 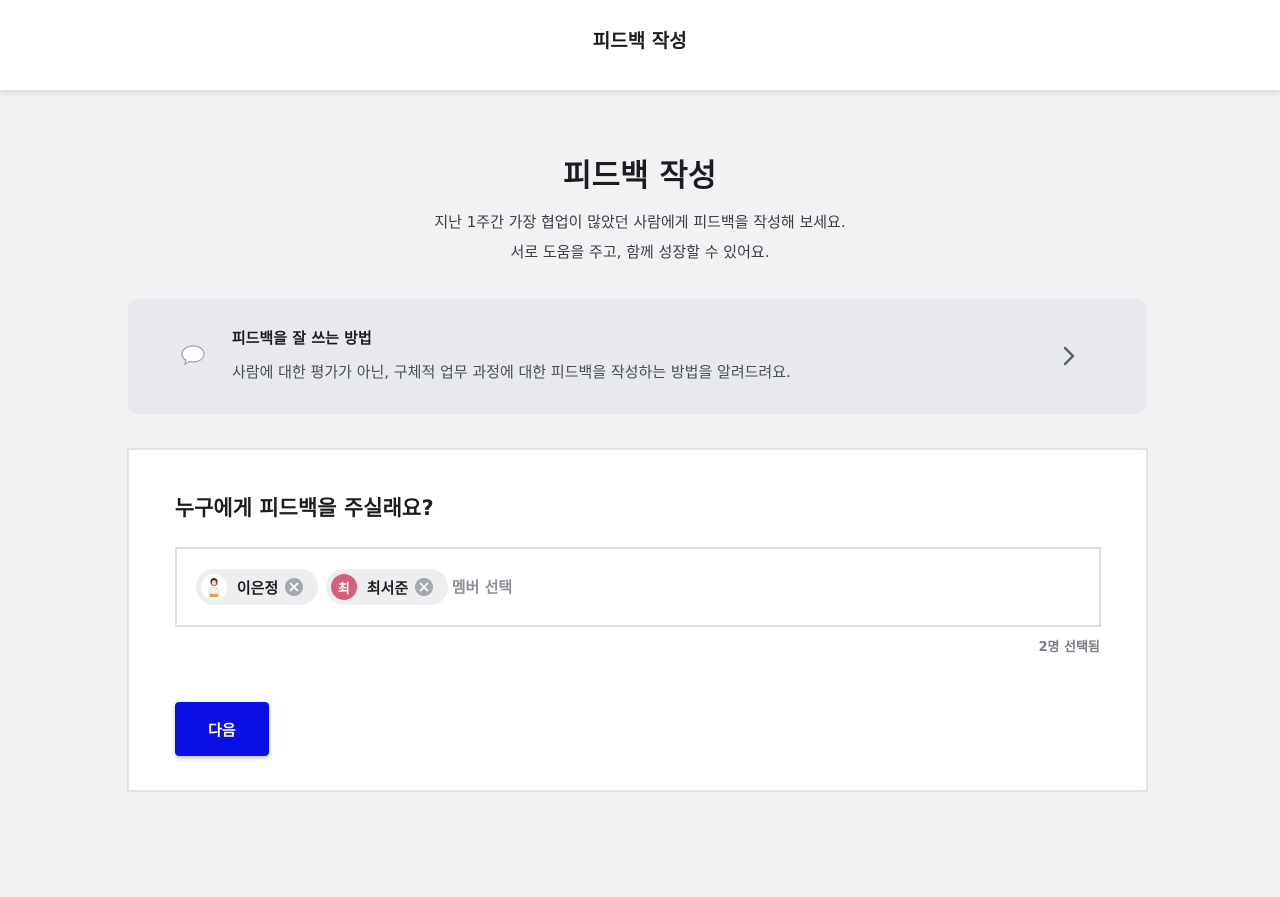 What do you see at coordinates (304, 508) in the screenshot?
I see `recipient-question: 누구에게 피드백을 주실래요?` at bounding box center [304, 508].